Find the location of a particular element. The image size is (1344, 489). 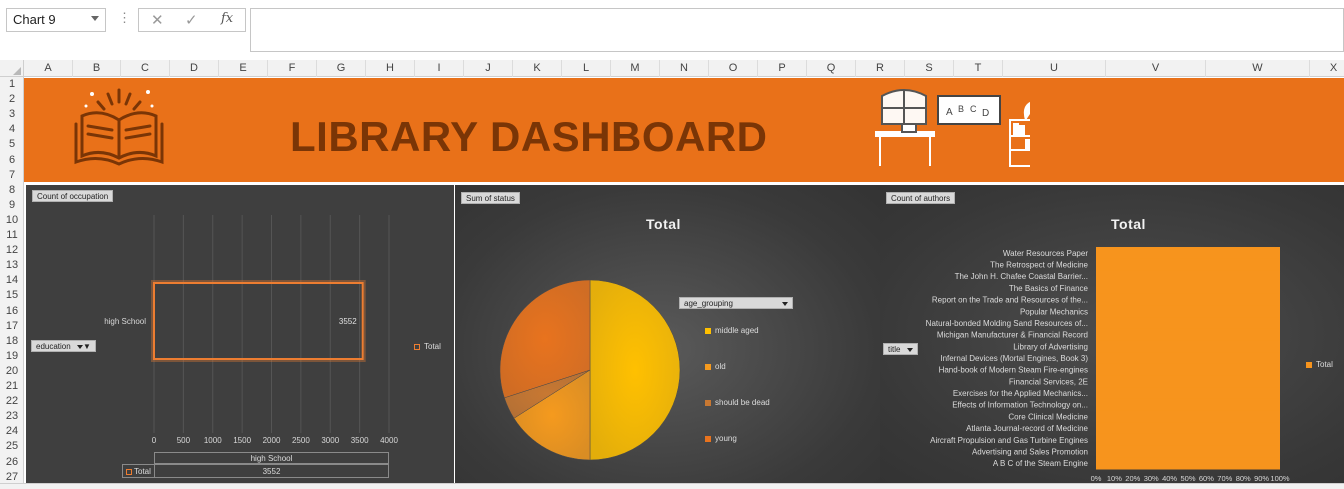

column-header-w: W is located at coordinates (1258, 68).